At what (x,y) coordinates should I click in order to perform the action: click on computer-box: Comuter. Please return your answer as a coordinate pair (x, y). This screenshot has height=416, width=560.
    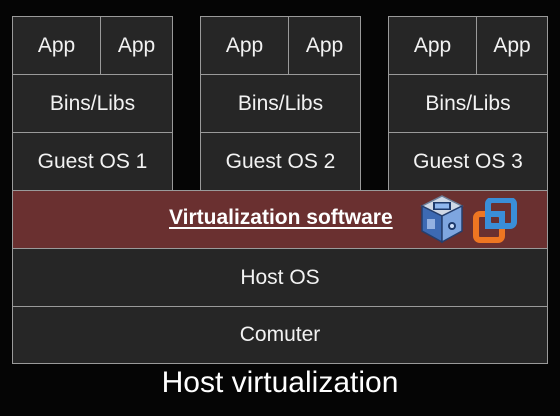
    Looking at the image, I should click on (280, 335).